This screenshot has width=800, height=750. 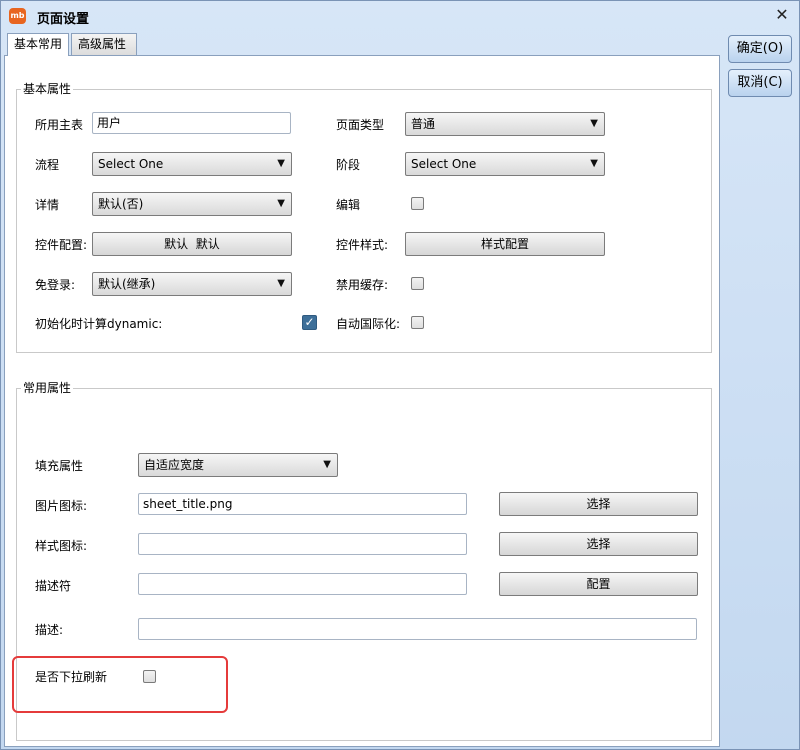 What do you see at coordinates (598, 504) in the screenshot?
I see `image-icon-choose-button: 选择` at bounding box center [598, 504].